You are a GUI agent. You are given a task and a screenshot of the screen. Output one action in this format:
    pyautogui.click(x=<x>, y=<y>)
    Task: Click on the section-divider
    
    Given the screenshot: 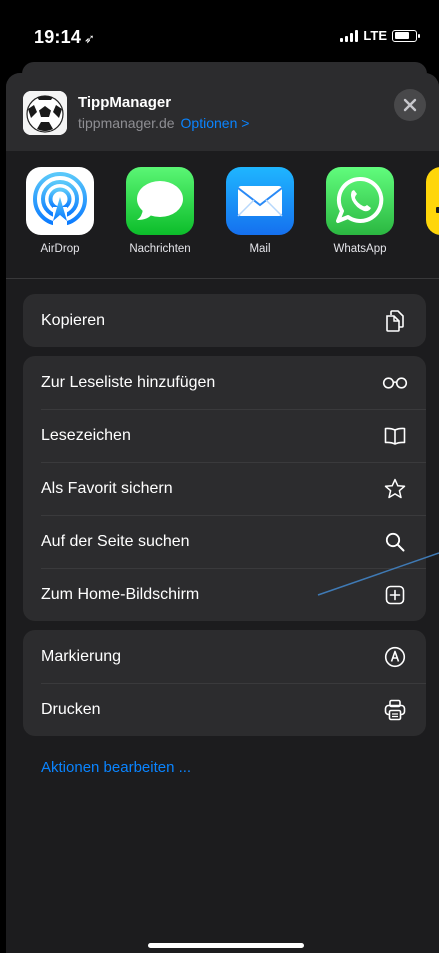 What is the action you would take?
    pyautogui.click(x=222, y=278)
    